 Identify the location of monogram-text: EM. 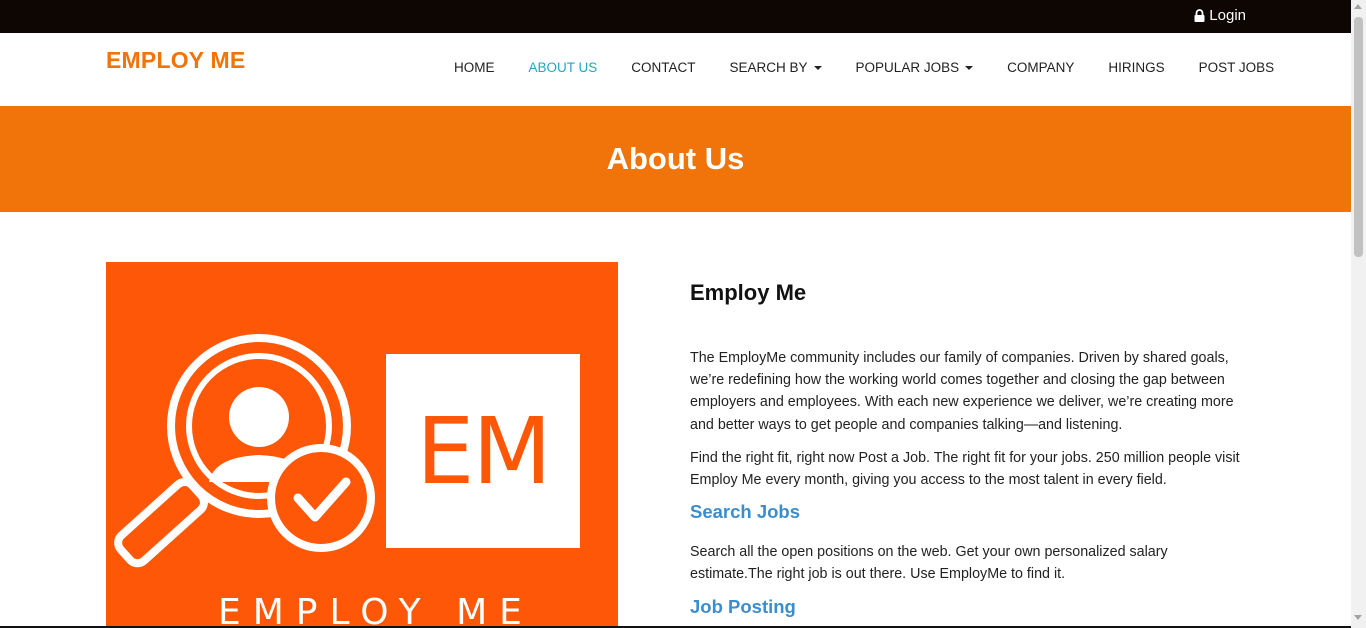
(484, 451).